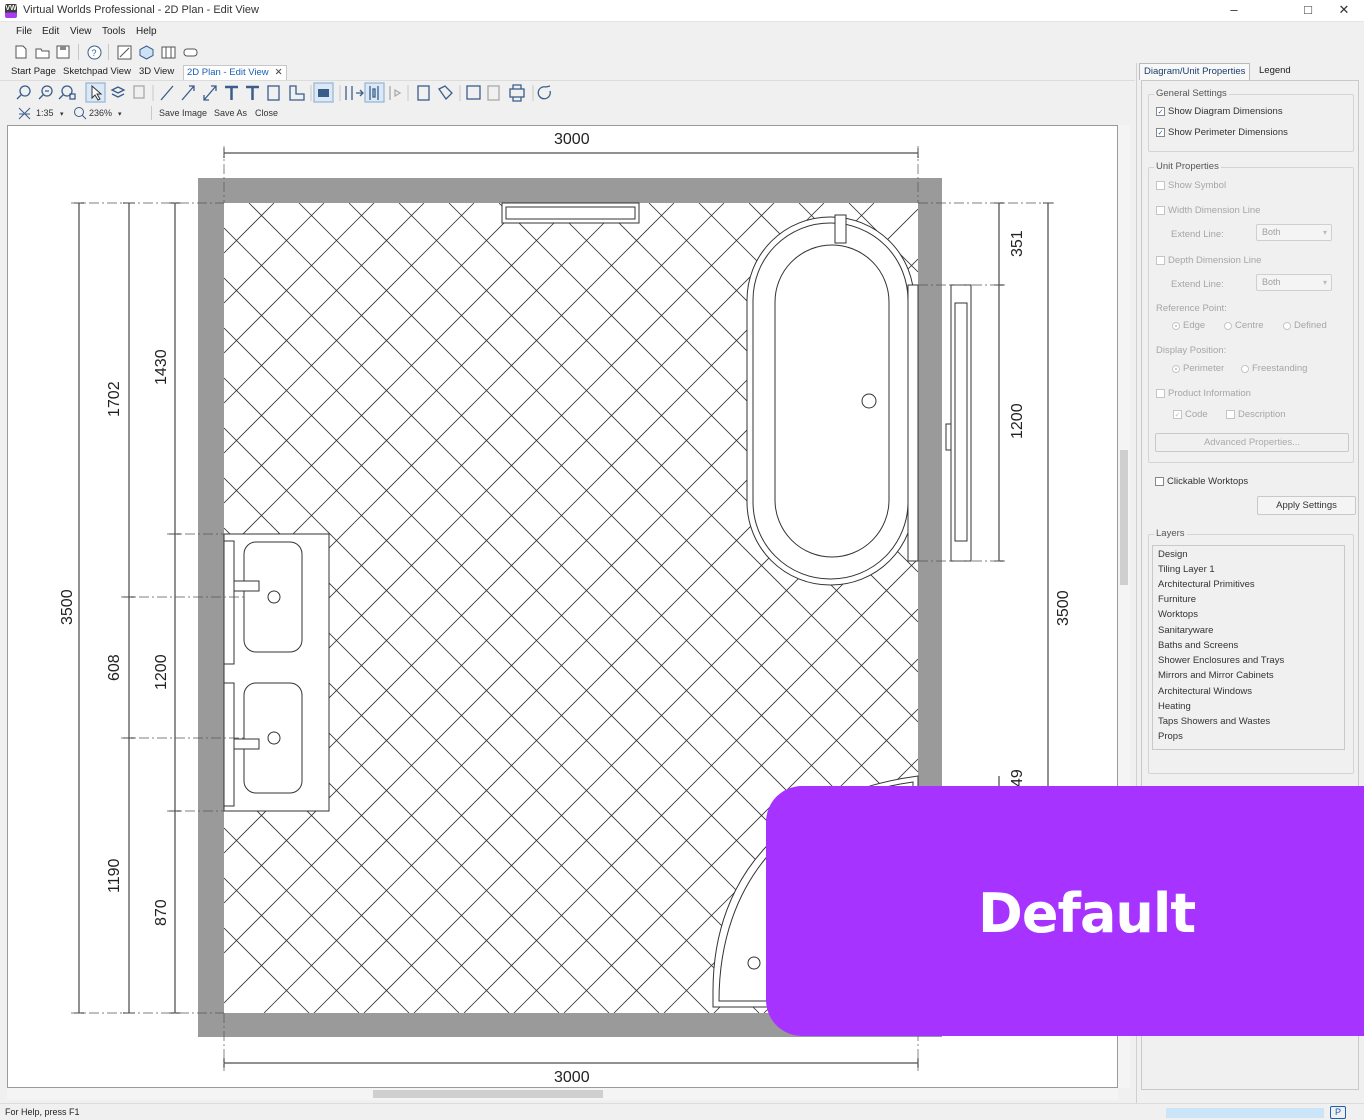  I want to click on ref-edge-radio: Edge, so click(1188, 325).